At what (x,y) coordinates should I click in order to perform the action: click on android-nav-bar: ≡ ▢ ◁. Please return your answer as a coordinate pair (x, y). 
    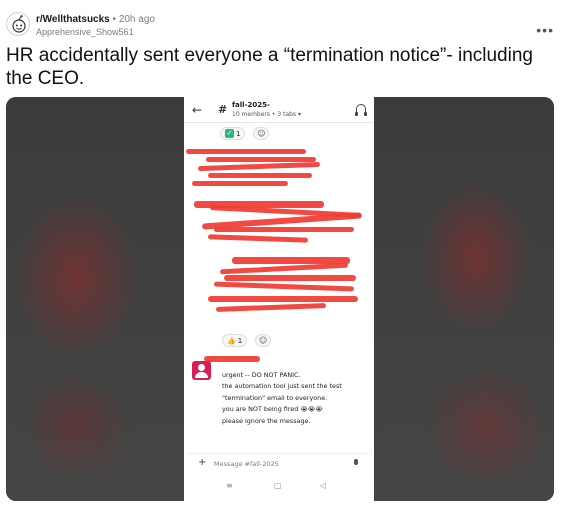
    Looking at the image, I should click on (279, 486).